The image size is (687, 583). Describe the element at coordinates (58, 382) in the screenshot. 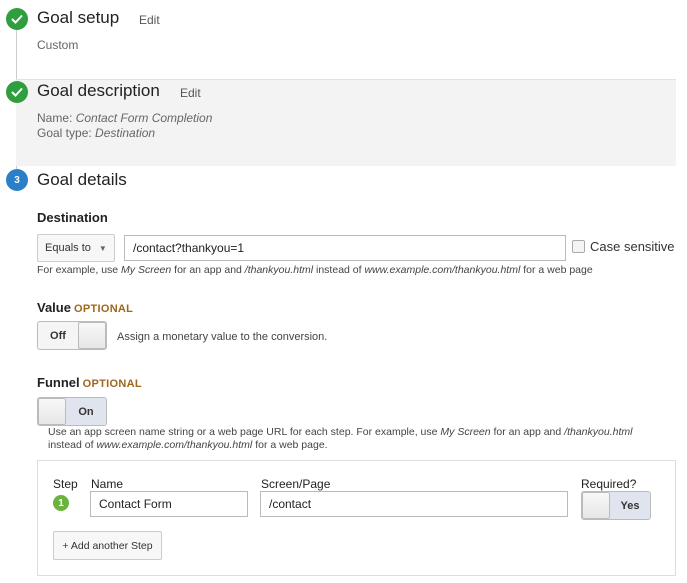

I see `funnel-label-text: Funnel` at that location.